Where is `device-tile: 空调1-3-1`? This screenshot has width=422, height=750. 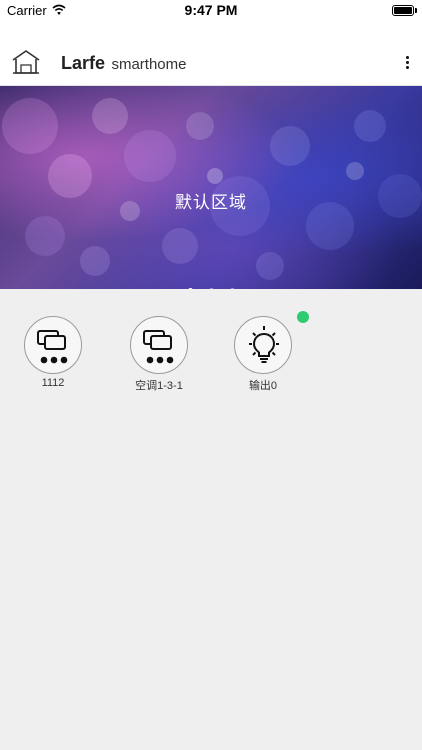 device-tile: 空调1-3-1 is located at coordinates (159, 354).